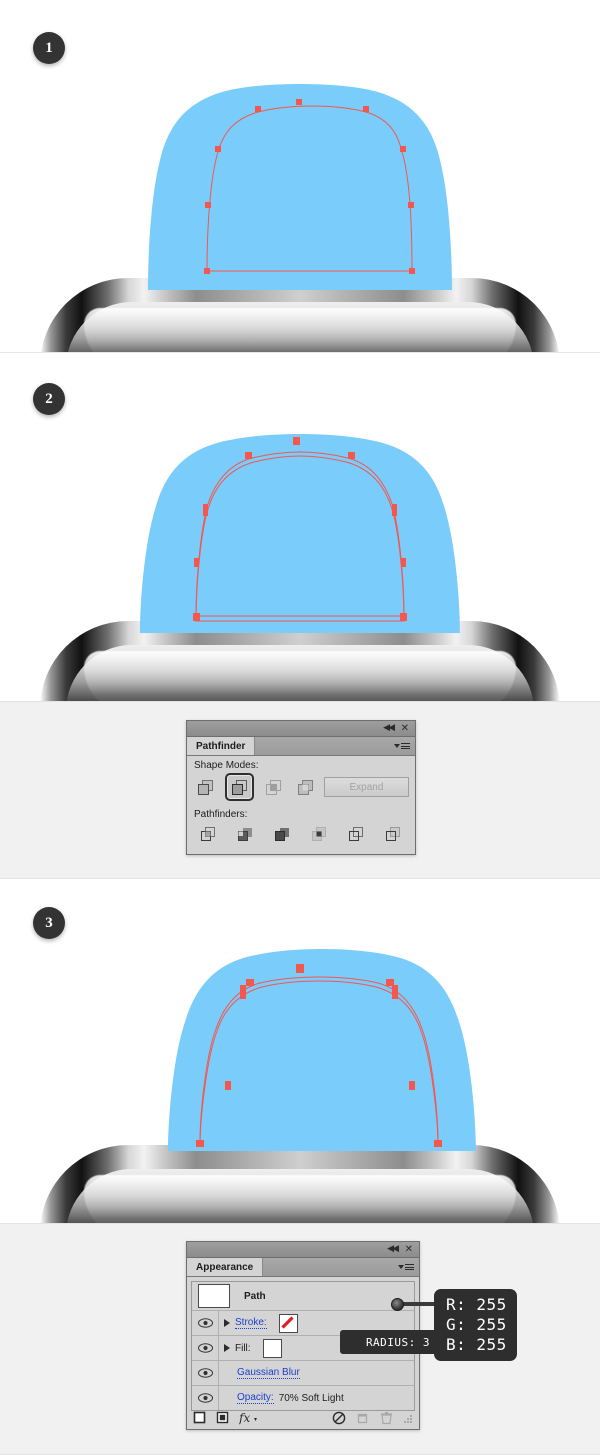  I want to click on shape-mode-exclude-button, so click(305, 787).